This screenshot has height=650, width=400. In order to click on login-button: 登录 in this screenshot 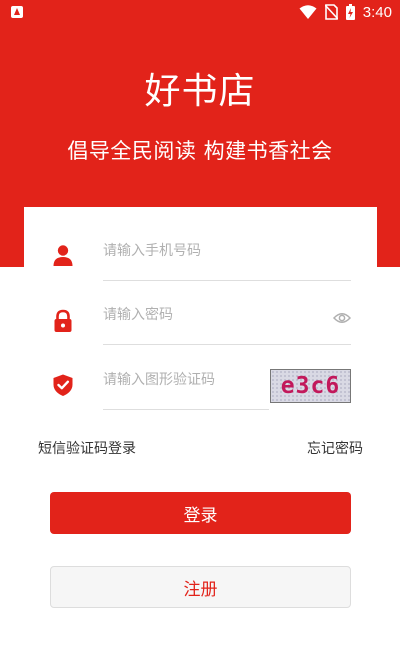, I will do `click(200, 513)`.